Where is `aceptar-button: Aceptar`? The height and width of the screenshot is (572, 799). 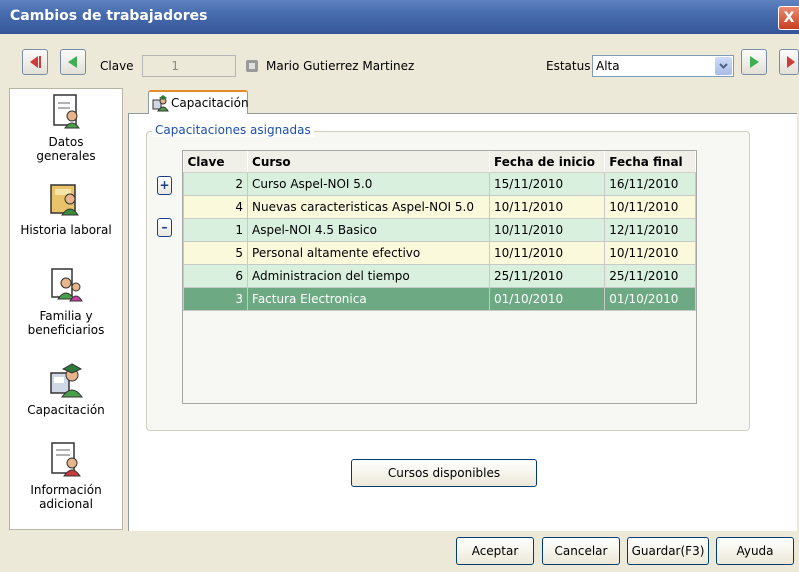
aceptar-button: Aceptar is located at coordinates (495, 551).